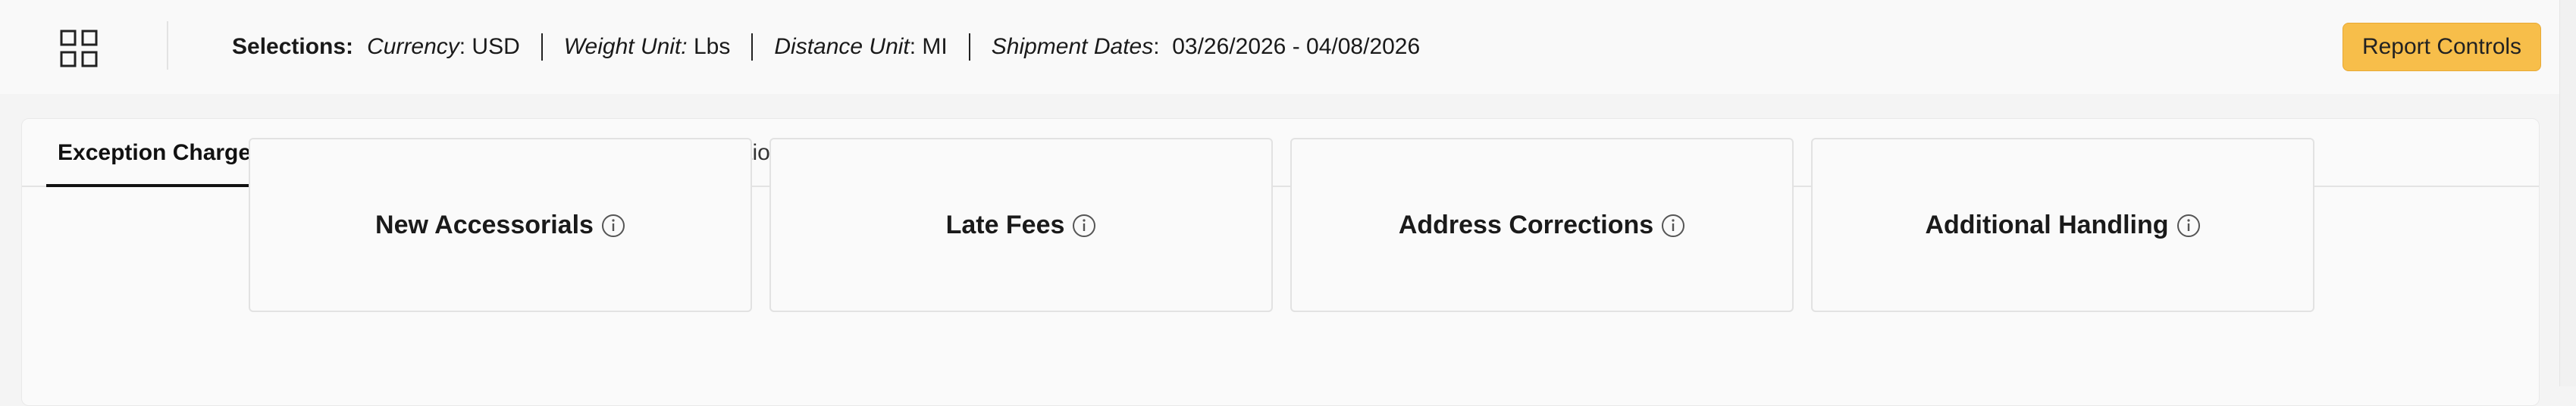 Image resolution: width=2576 pixels, height=406 pixels. I want to click on currency-selection: Currency : USD, so click(443, 47).